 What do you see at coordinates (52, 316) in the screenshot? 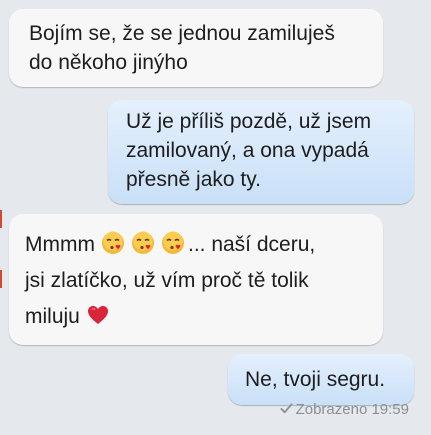
I see `message-text: miluju` at bounding box center [52, 316].